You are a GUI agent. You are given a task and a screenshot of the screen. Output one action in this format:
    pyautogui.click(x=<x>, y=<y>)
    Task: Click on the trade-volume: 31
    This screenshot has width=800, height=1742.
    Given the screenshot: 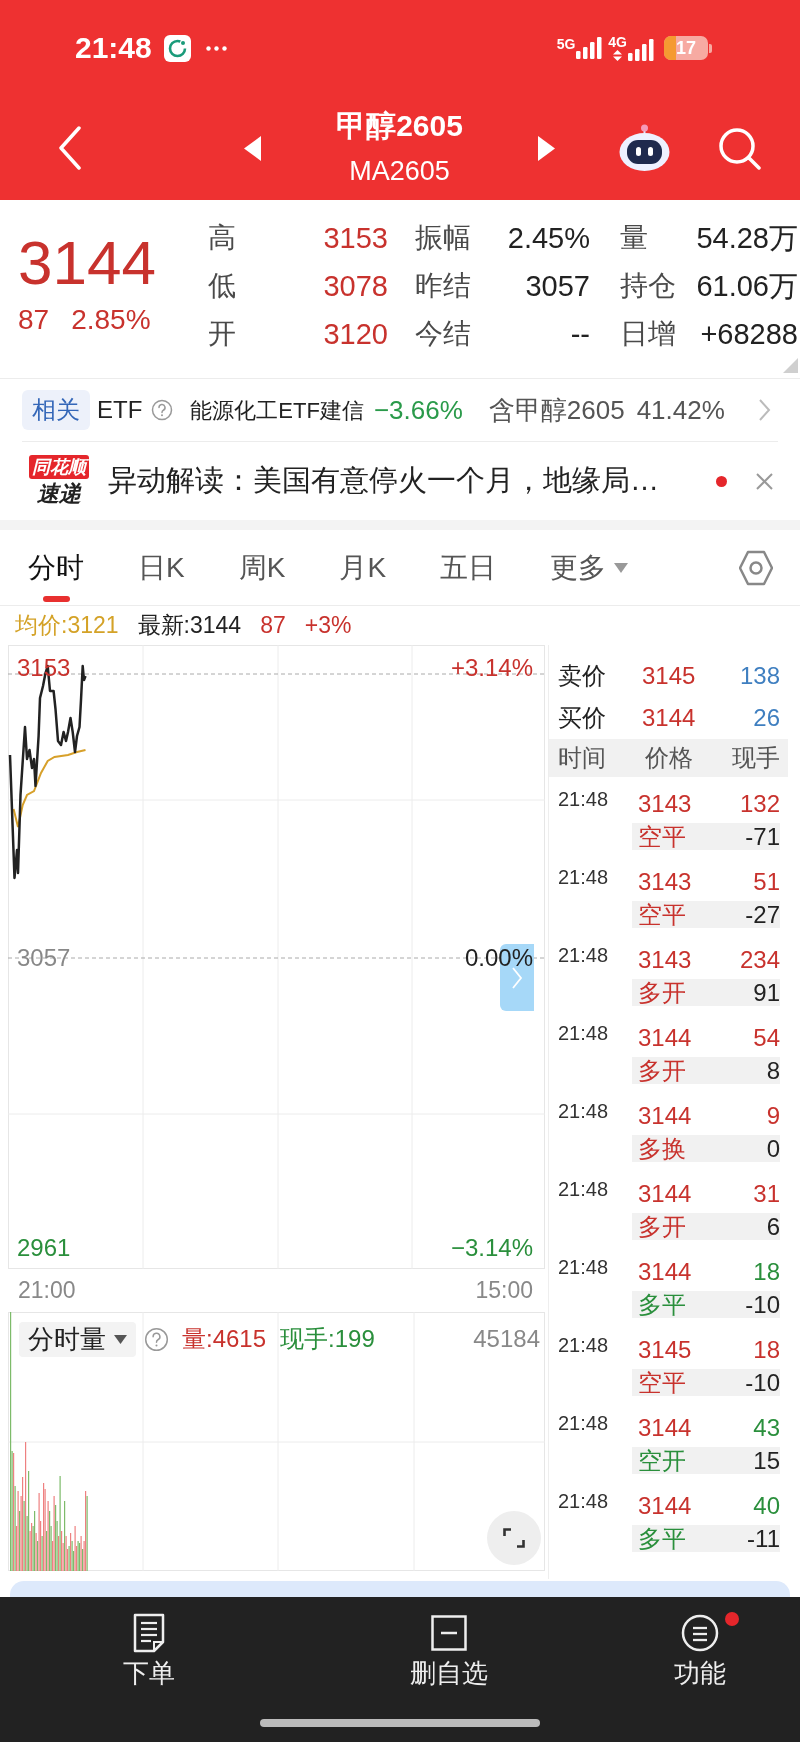 What is the action you would take?
    pyautogui.click(x=766, y=1194)
    